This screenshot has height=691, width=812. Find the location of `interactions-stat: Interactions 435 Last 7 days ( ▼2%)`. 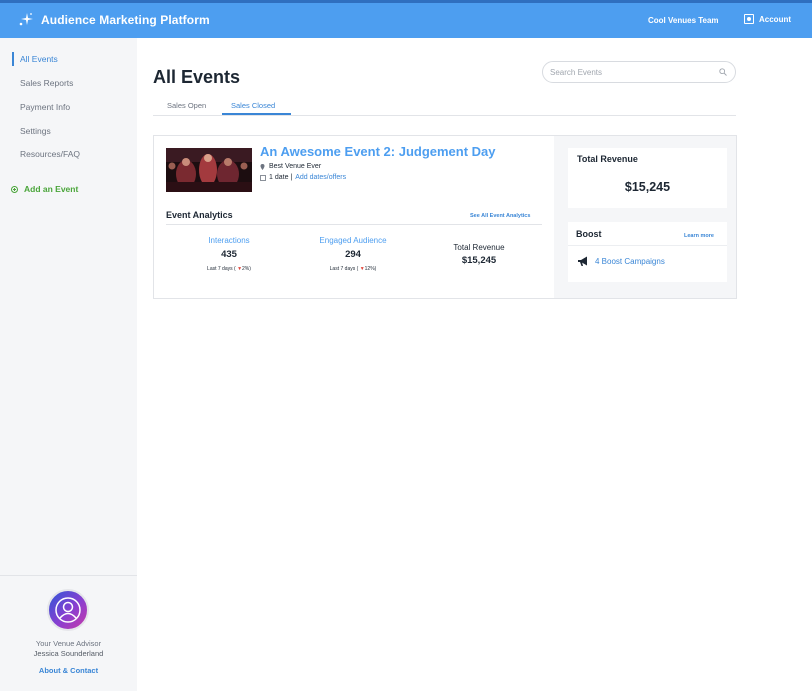

interactions-stat: Interactions 435 Last 7 days ( ▼2%) is located at coordinates (229, 254).